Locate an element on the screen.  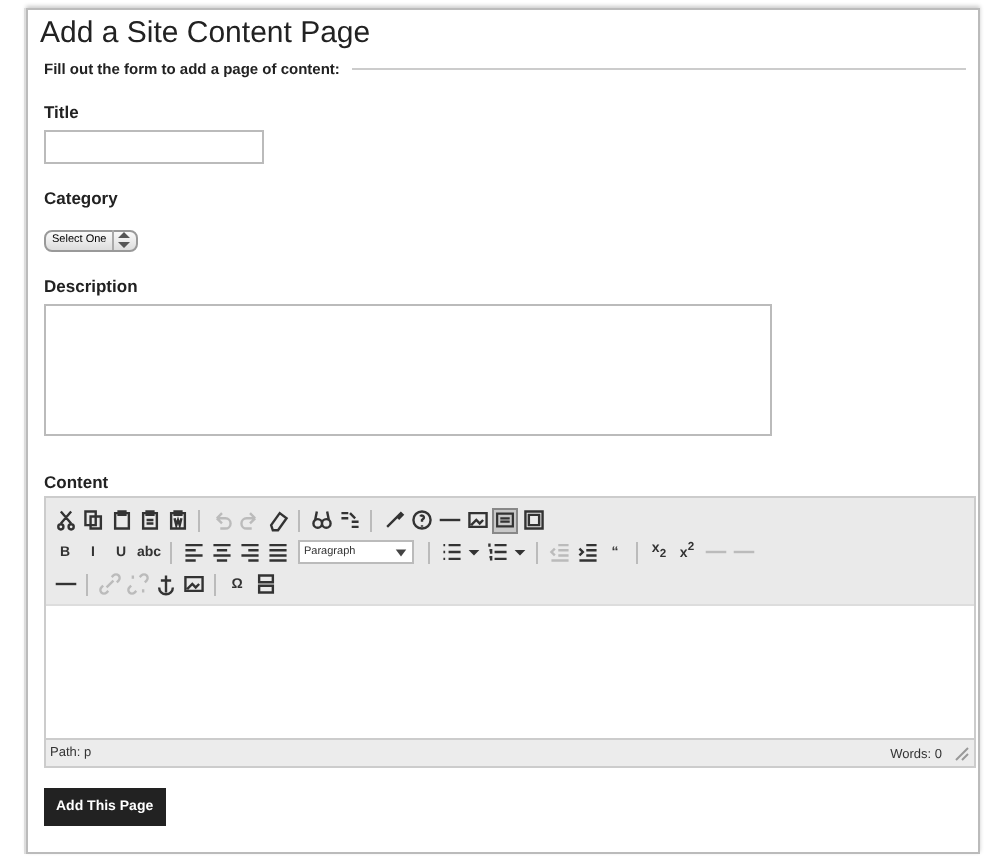
paste-text-icon is located at coordinates (149, 520).